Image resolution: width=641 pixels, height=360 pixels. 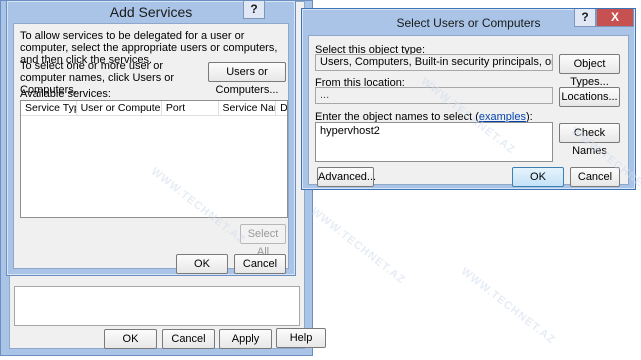 I want to click on check-names-button: Check Names, so click(x=589, y=140).